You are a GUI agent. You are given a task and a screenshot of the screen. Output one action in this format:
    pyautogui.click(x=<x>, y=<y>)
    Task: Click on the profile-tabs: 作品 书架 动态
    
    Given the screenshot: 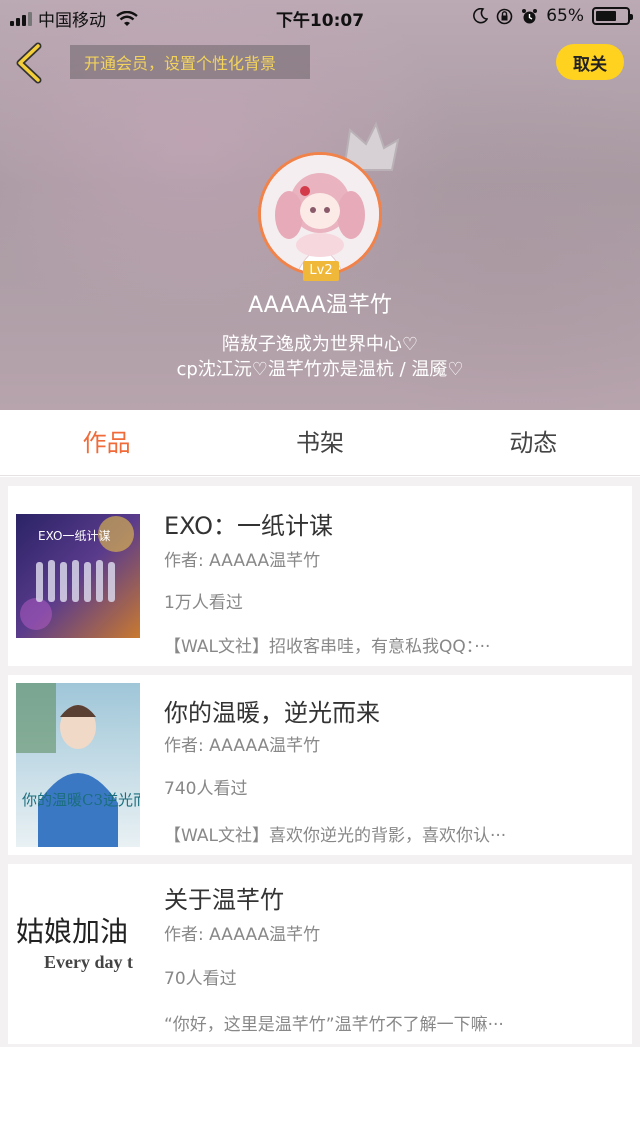 What is the action you would take?
    pyautogui.click(x=320, y=443)
    